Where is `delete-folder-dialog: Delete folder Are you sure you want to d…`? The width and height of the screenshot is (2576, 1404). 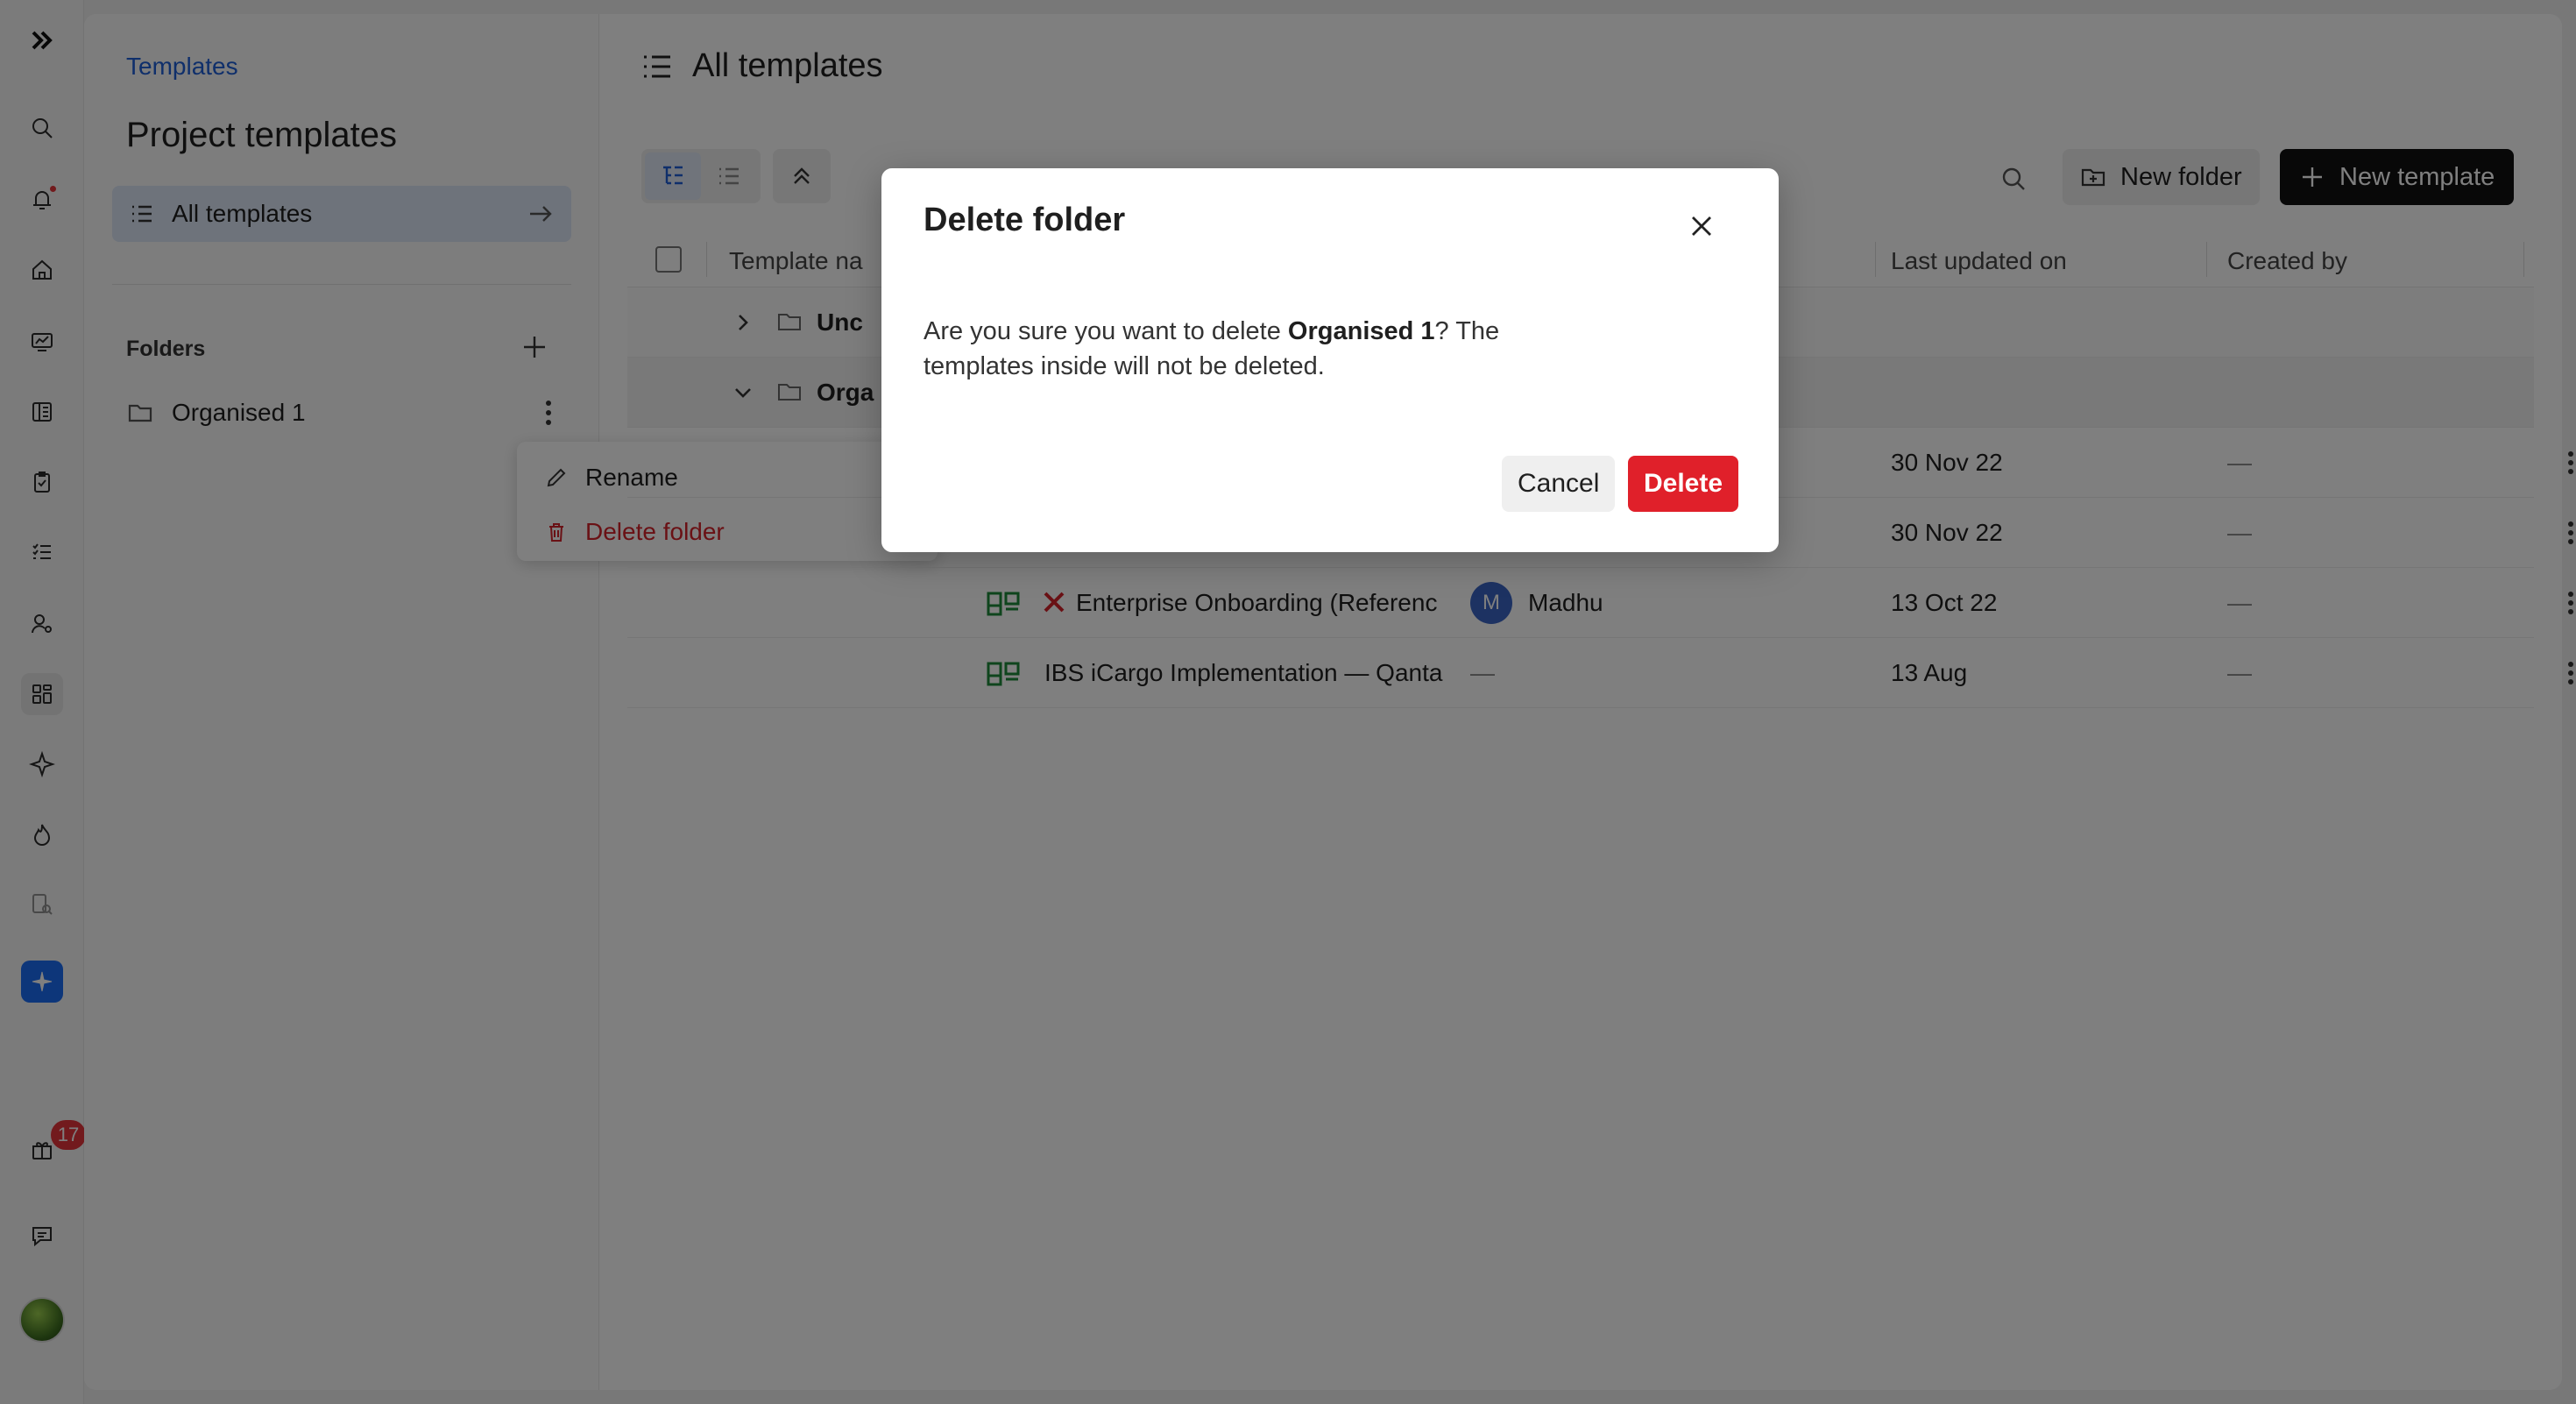 delete-folder-dialog: Delete folder Are you sure you want to d… is located at coordinates (1330, 360).